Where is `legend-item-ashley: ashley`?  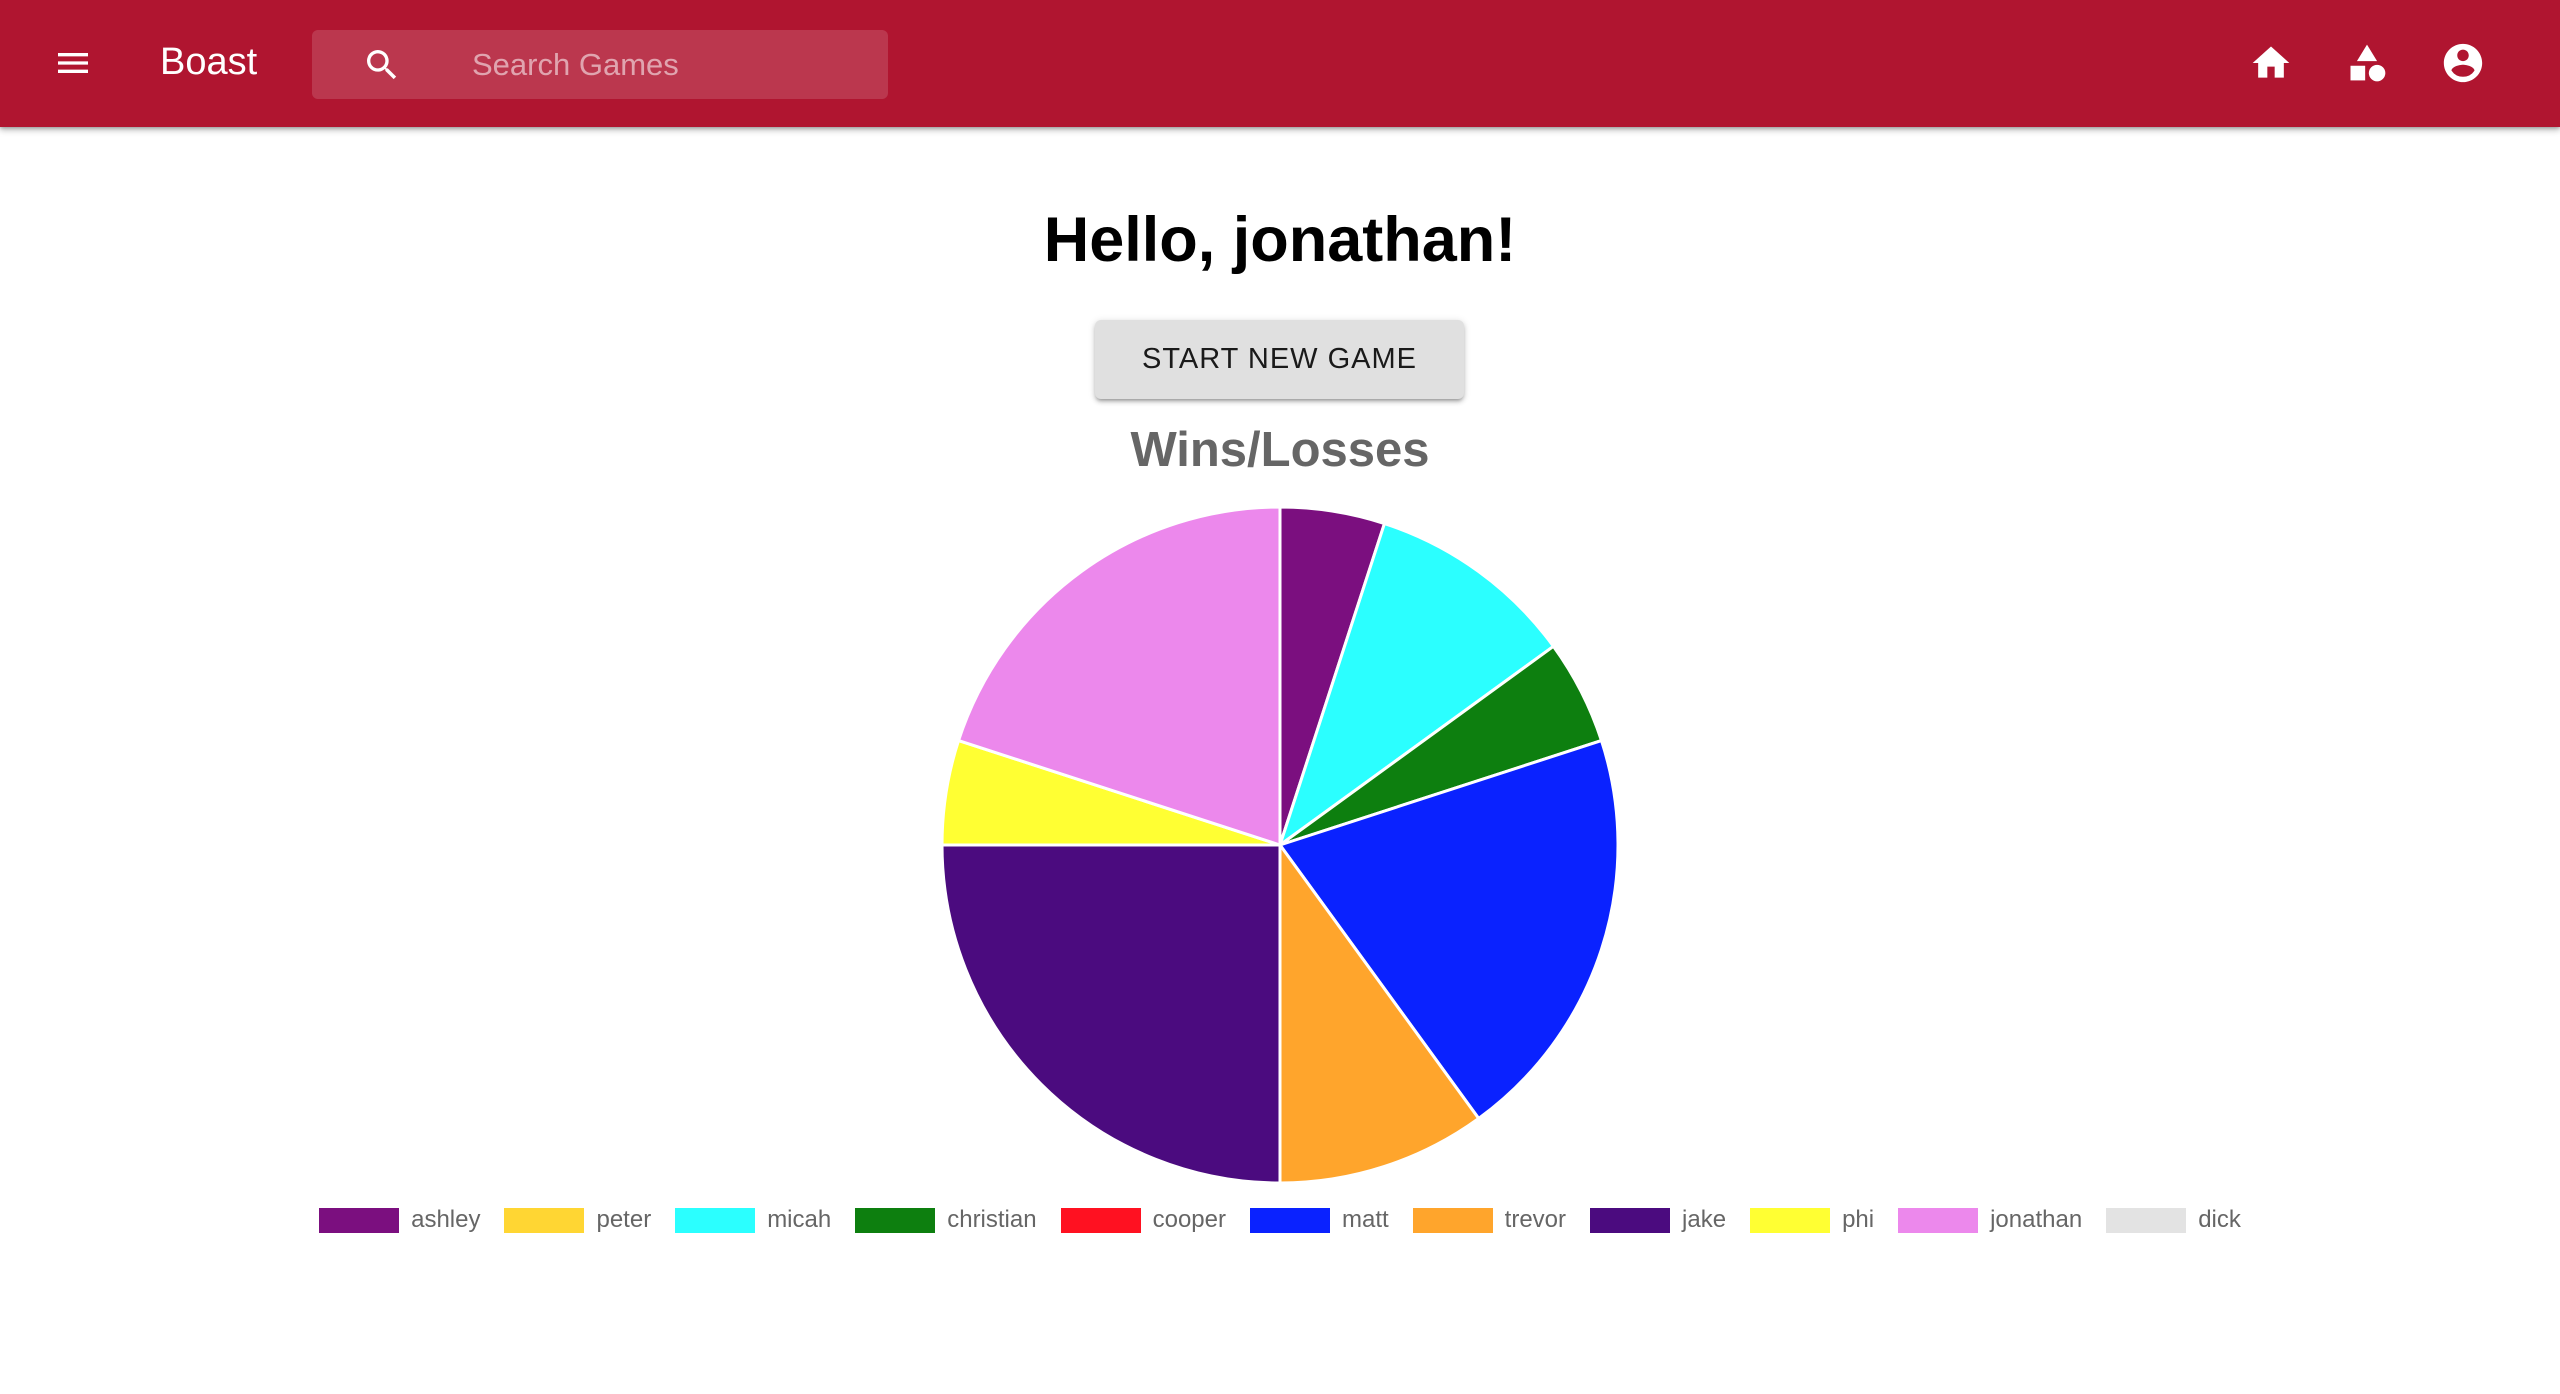 legend-item-ashley: ashley is located at coordinates (399, 1220).